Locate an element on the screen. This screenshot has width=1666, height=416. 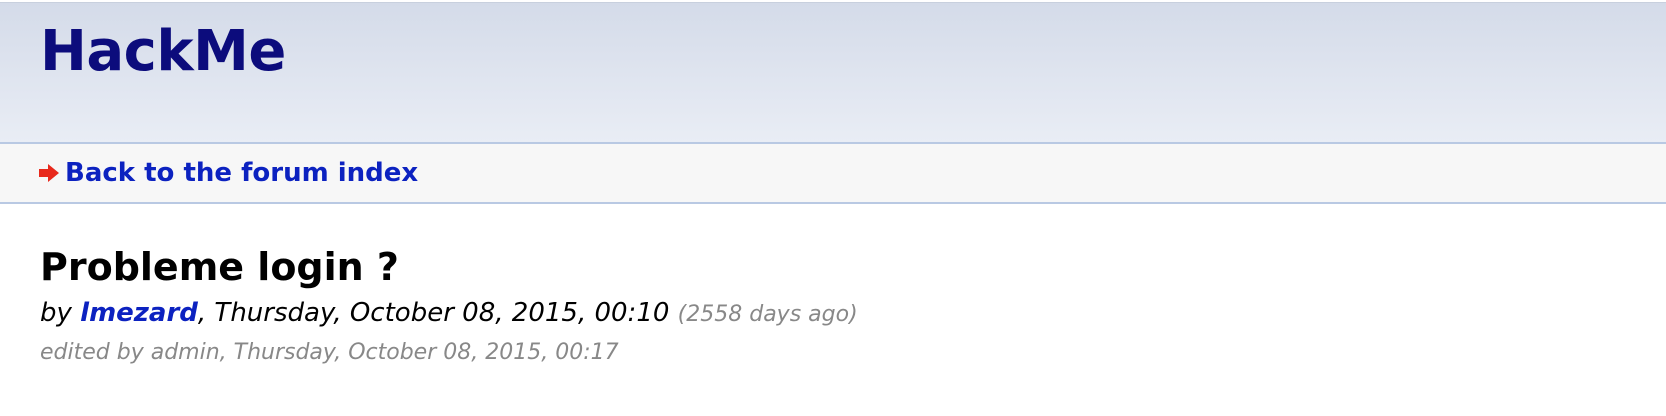
back-to-forum-index-link: Back to the forum index is located at coordinates (228, 173).